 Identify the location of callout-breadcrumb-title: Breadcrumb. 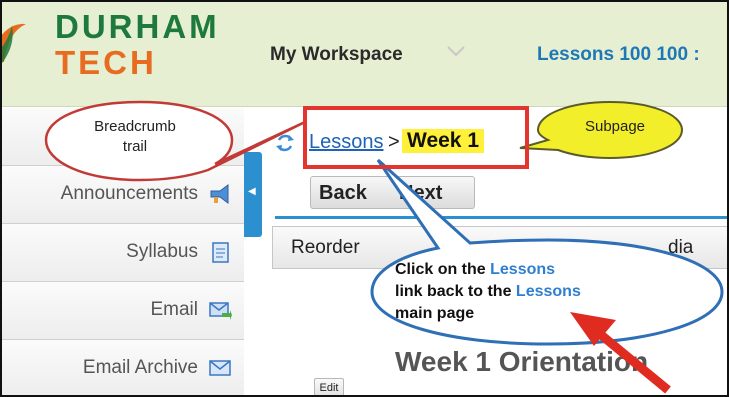
(135, 126).